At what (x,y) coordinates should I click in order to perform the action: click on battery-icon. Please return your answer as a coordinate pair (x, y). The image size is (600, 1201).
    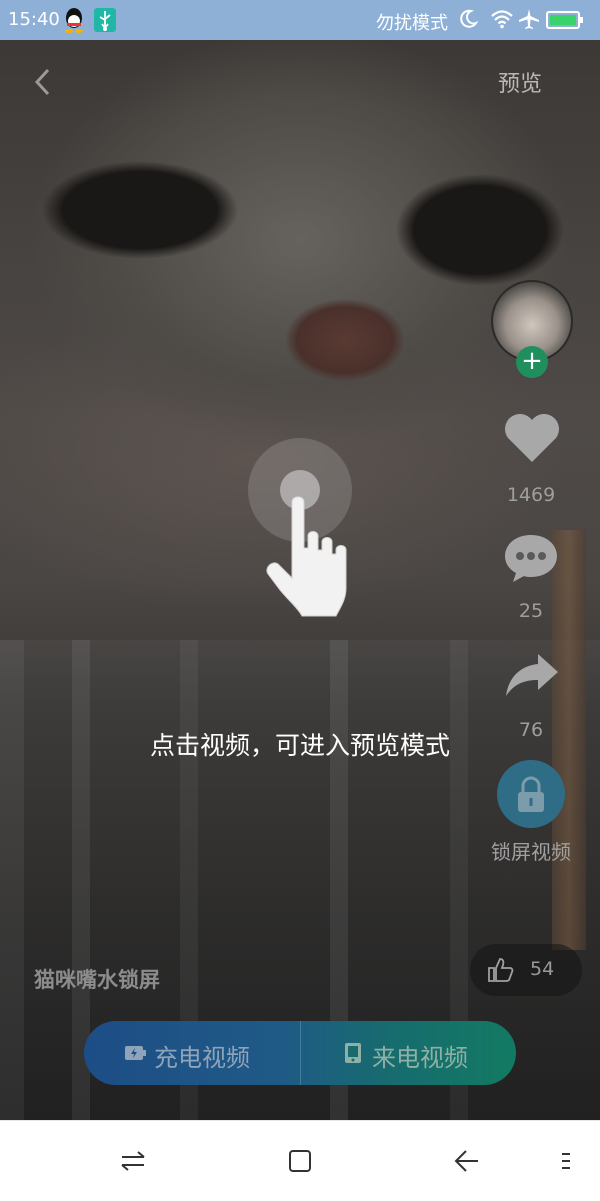
    Looking at the image, I should click on (564, 20).